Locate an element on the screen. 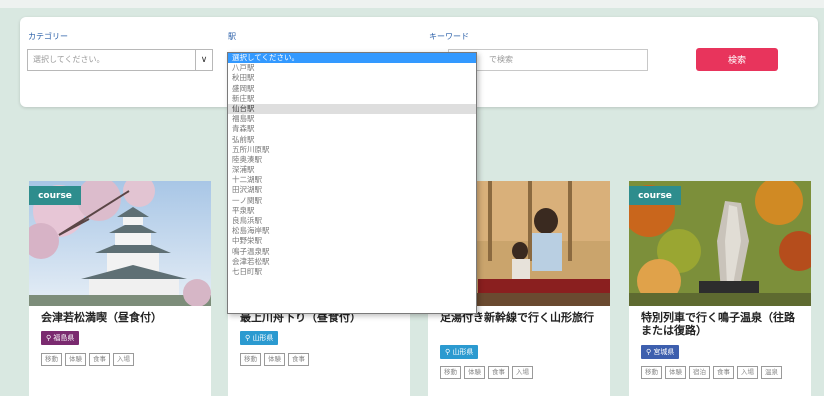  card-image-castle: course is located at coordinates (120, 243).